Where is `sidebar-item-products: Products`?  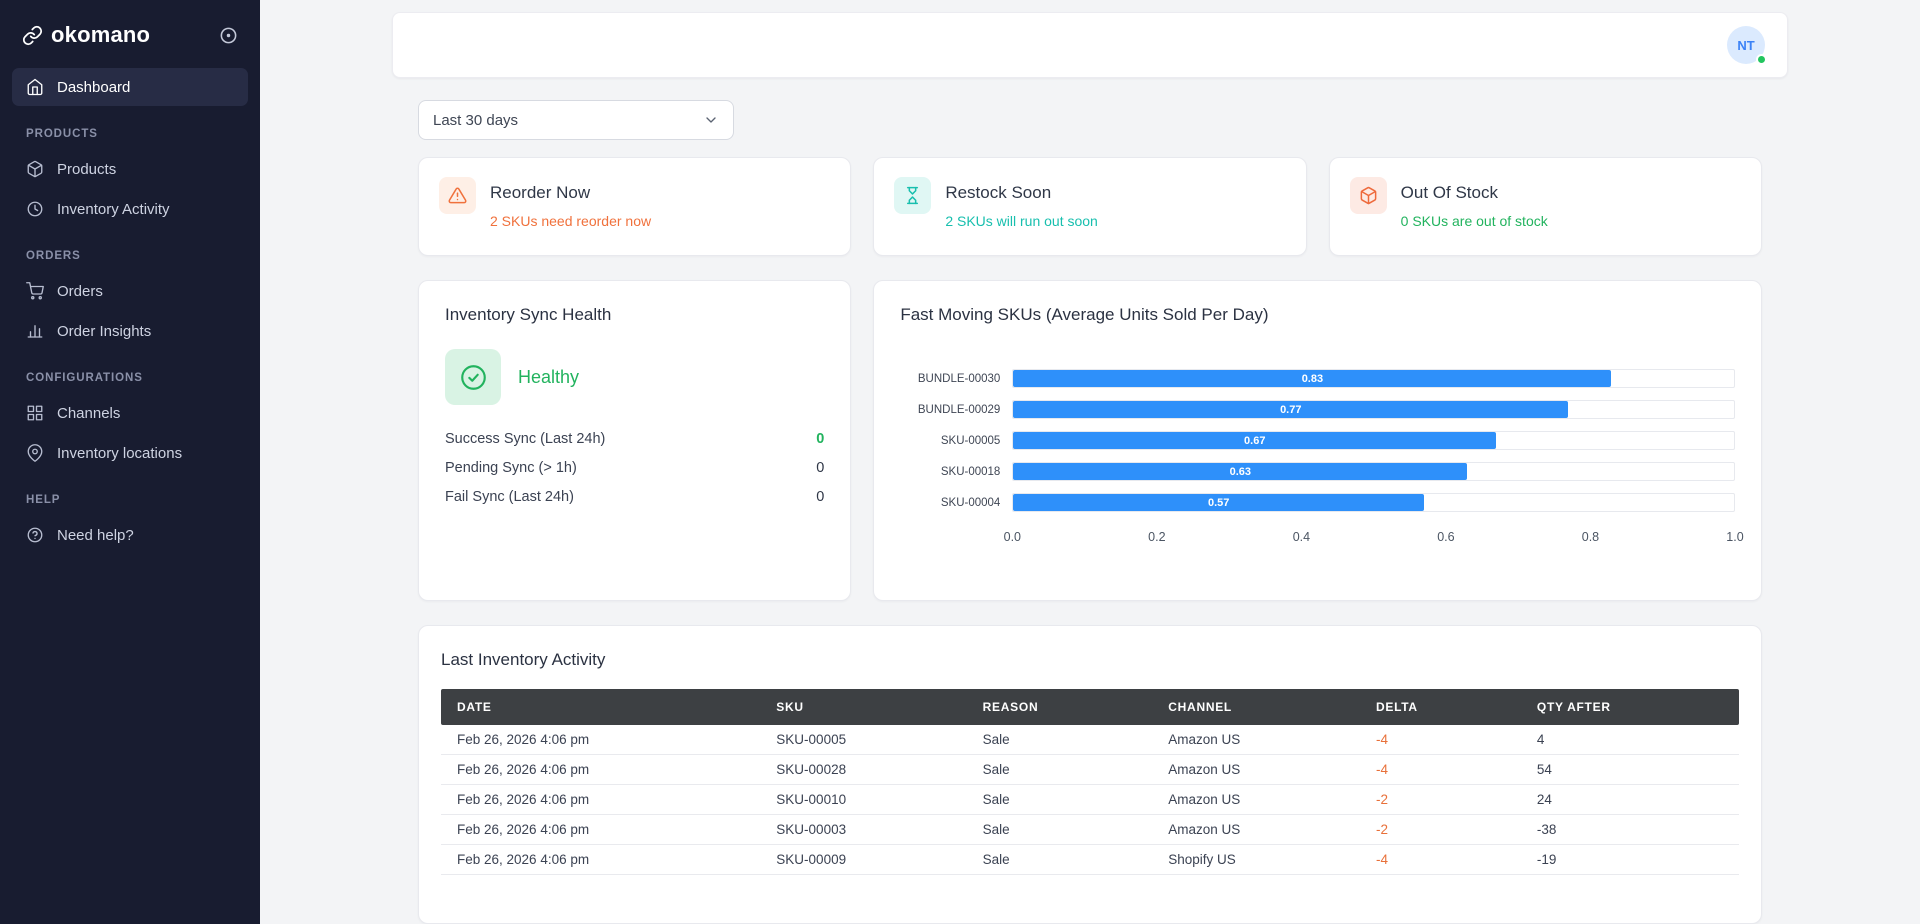
sidebar-item-products: Products is located at coordinates (130, 169).